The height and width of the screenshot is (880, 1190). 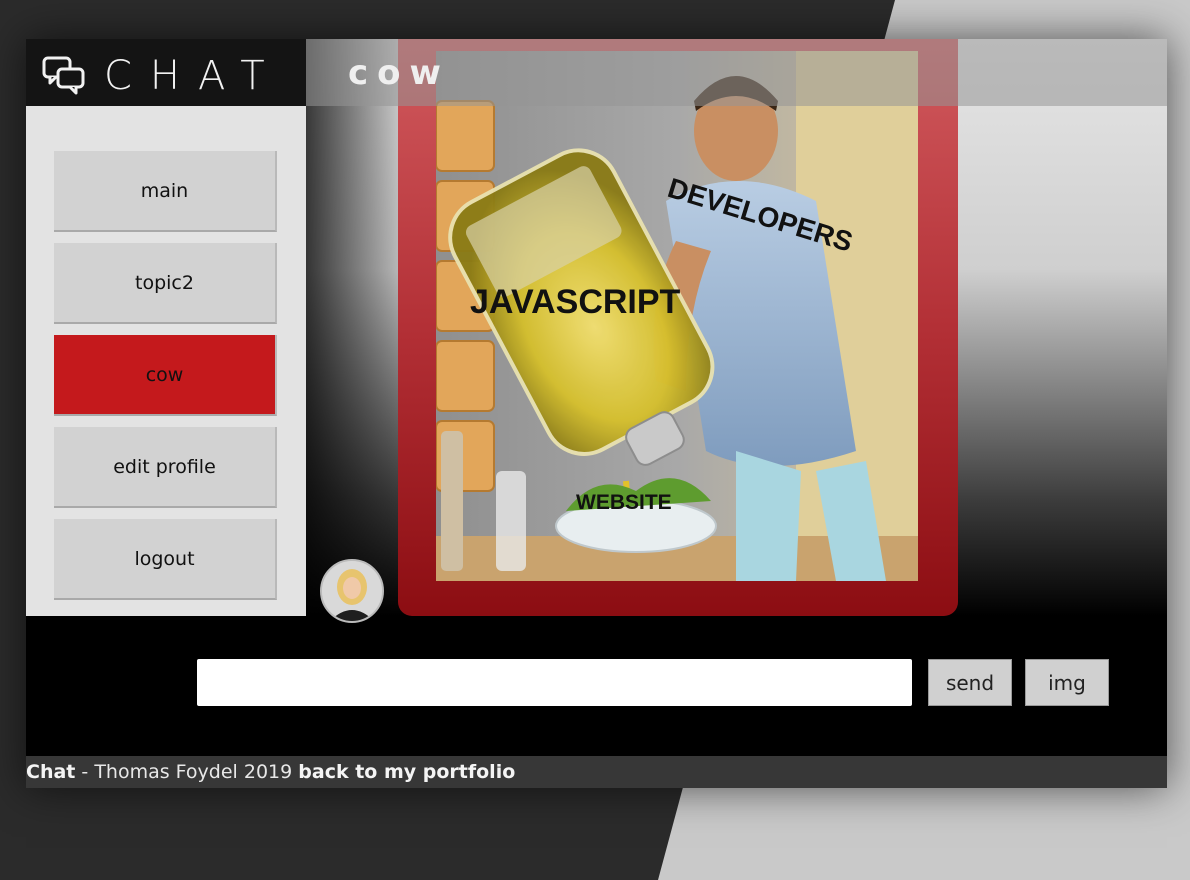 I want to click on send-button: send, so click(x=970, y=682).